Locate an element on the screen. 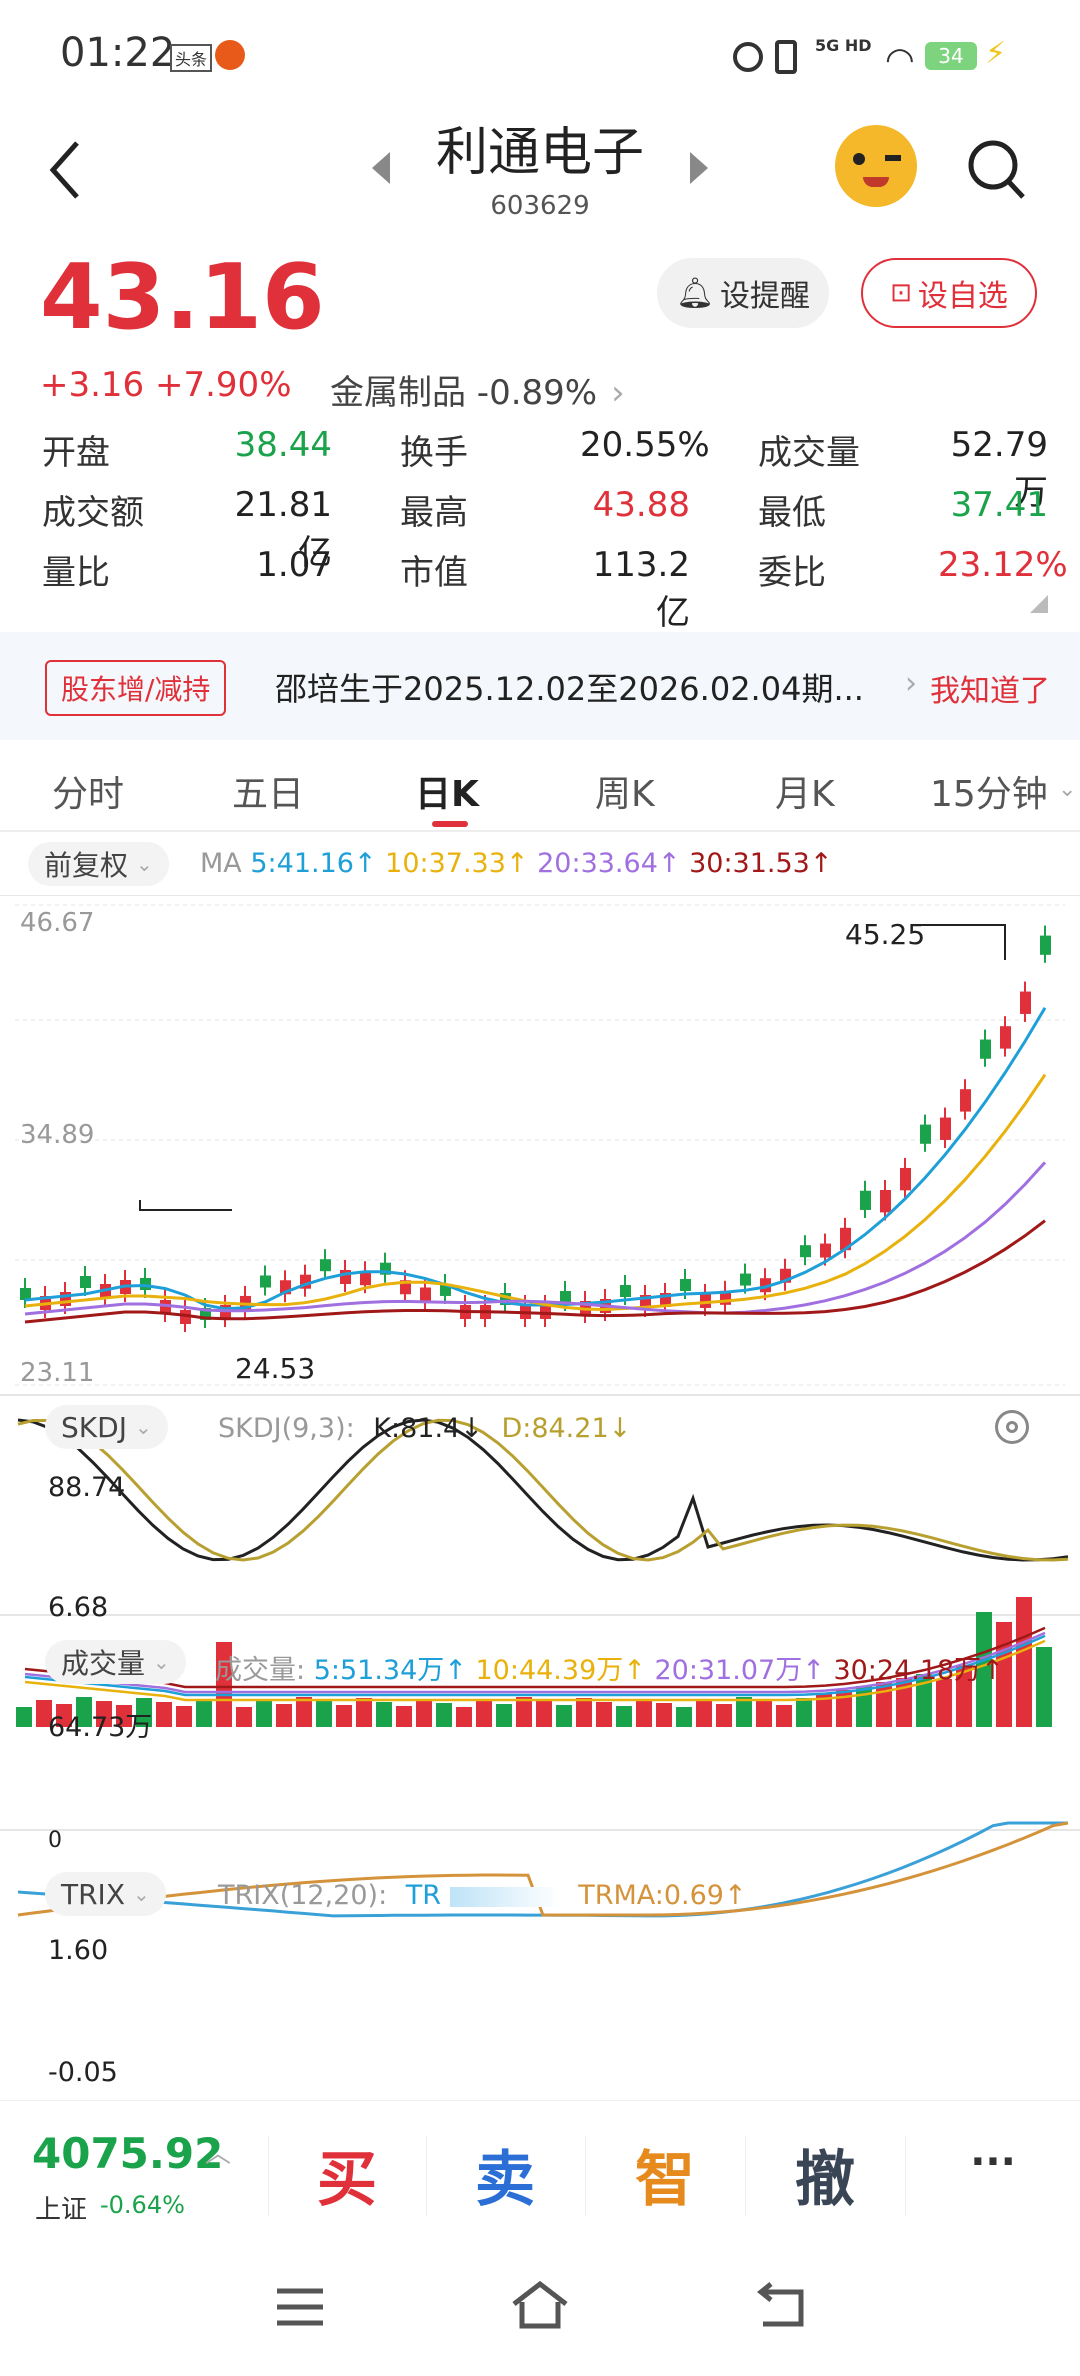 The width and height of the screenshot is (1080, 2376). index-name: 上证 is located at coordinates (61, 2210).